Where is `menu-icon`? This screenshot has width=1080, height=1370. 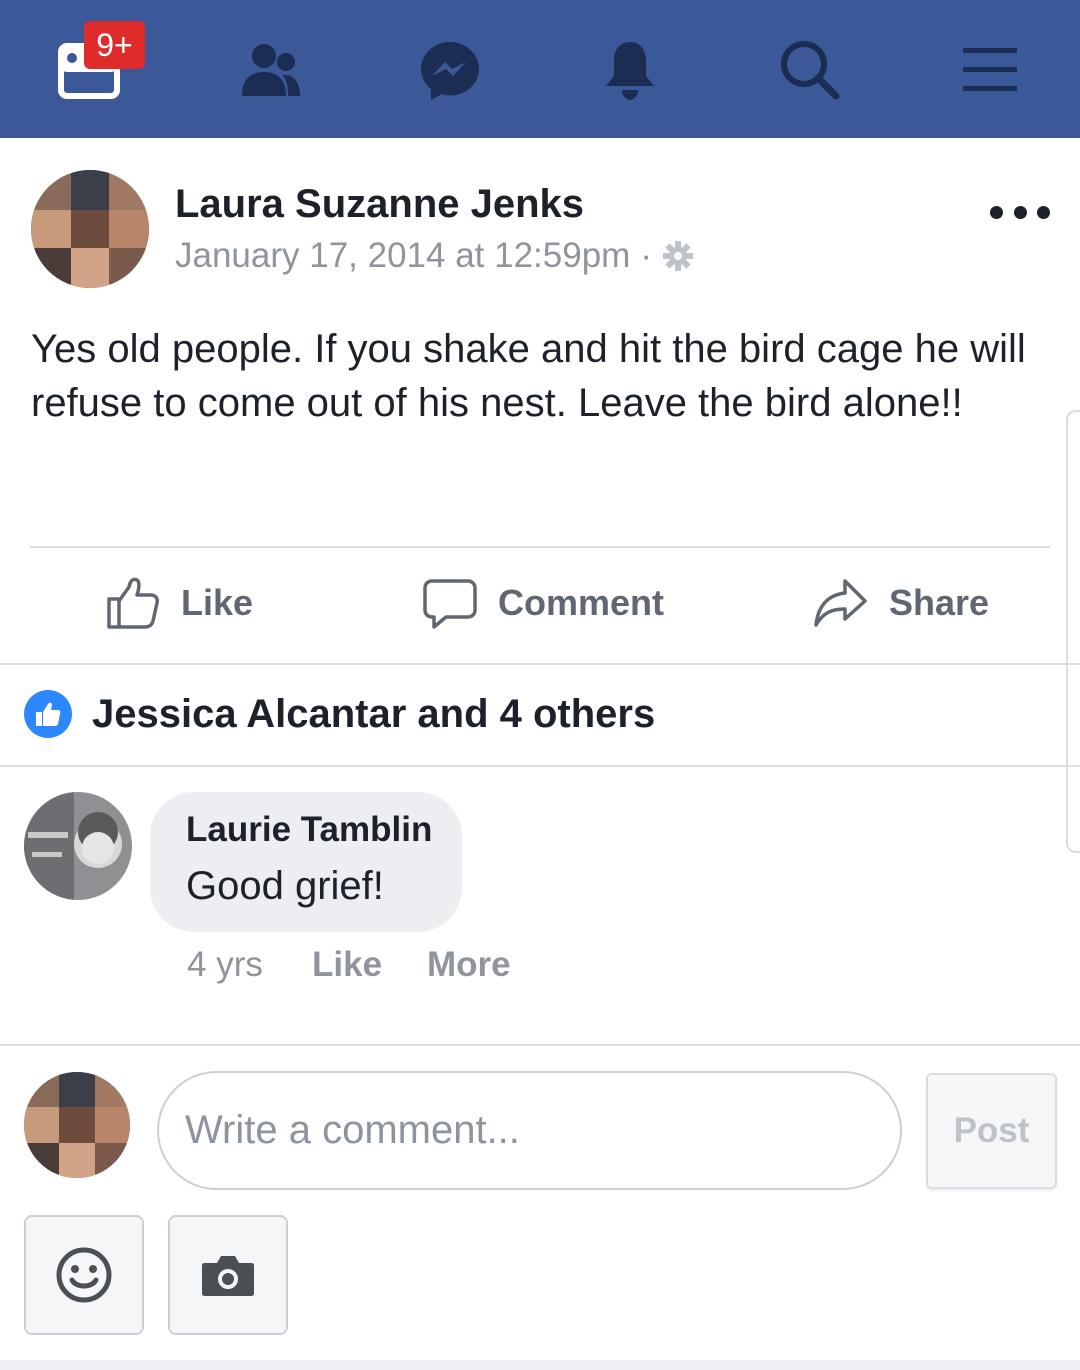
menu-icon is located at coordinates (990, 69).